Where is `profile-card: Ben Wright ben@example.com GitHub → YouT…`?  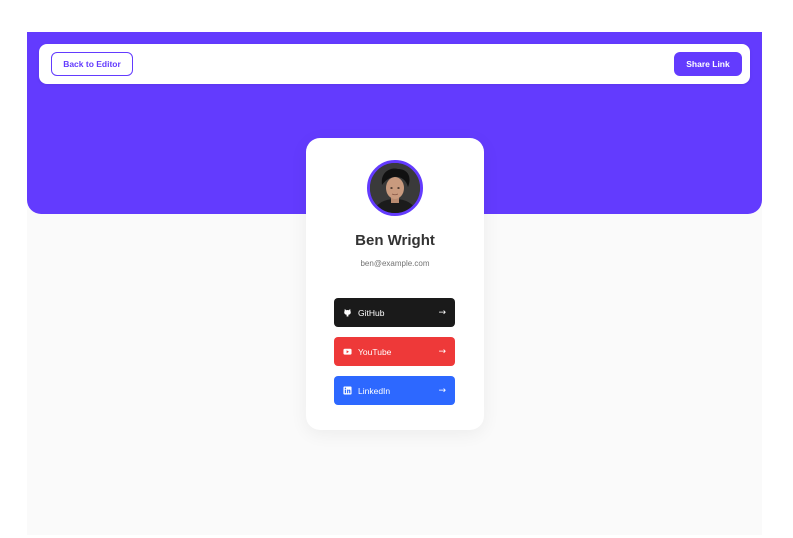 profile-card: Ben Wright ben@example.com GitHub → YouT… is located at coordinates (395, 284).